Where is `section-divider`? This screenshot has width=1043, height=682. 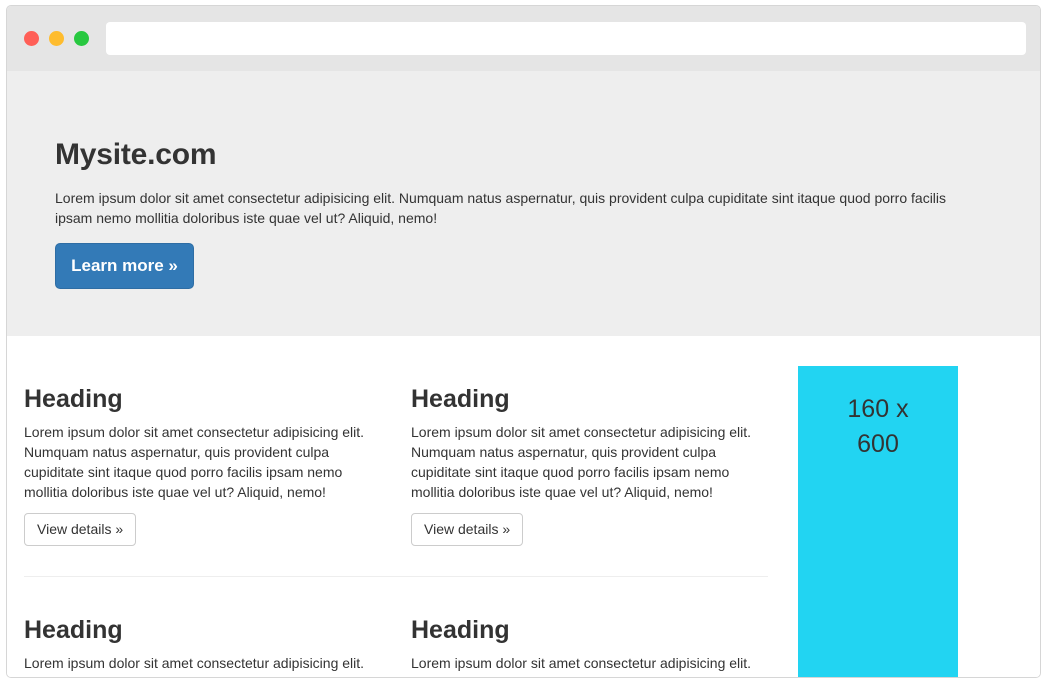 section-divider is located at coordinates (396, 576).